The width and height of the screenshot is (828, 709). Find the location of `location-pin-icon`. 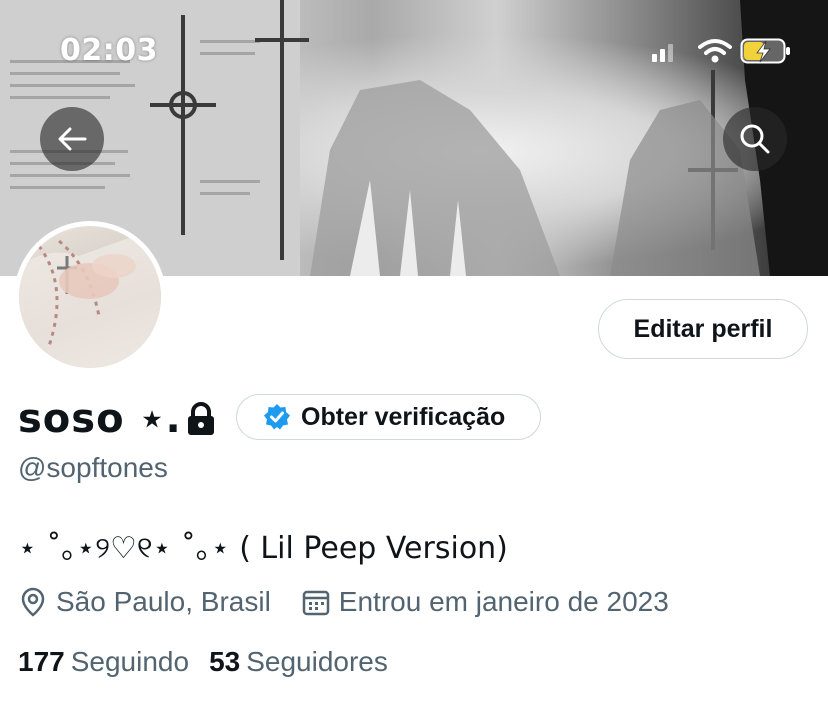

location-pin-icon is located at coordinates (33, 602).